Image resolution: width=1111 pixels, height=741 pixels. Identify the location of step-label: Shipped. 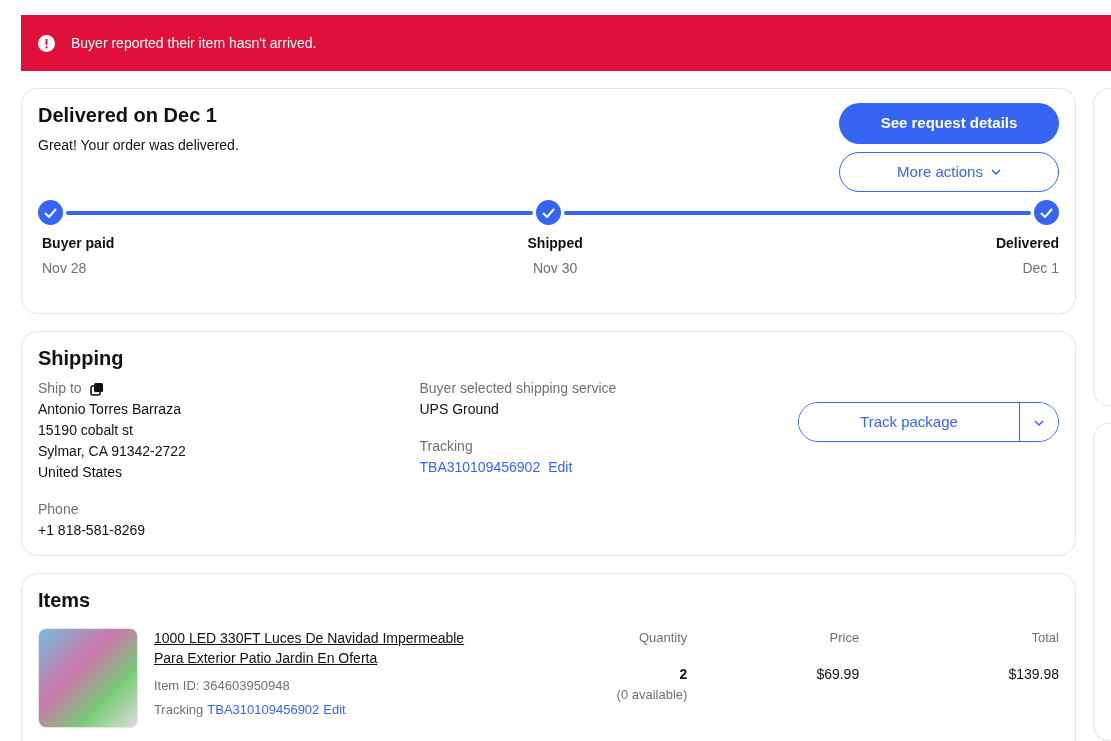
(555, 243).